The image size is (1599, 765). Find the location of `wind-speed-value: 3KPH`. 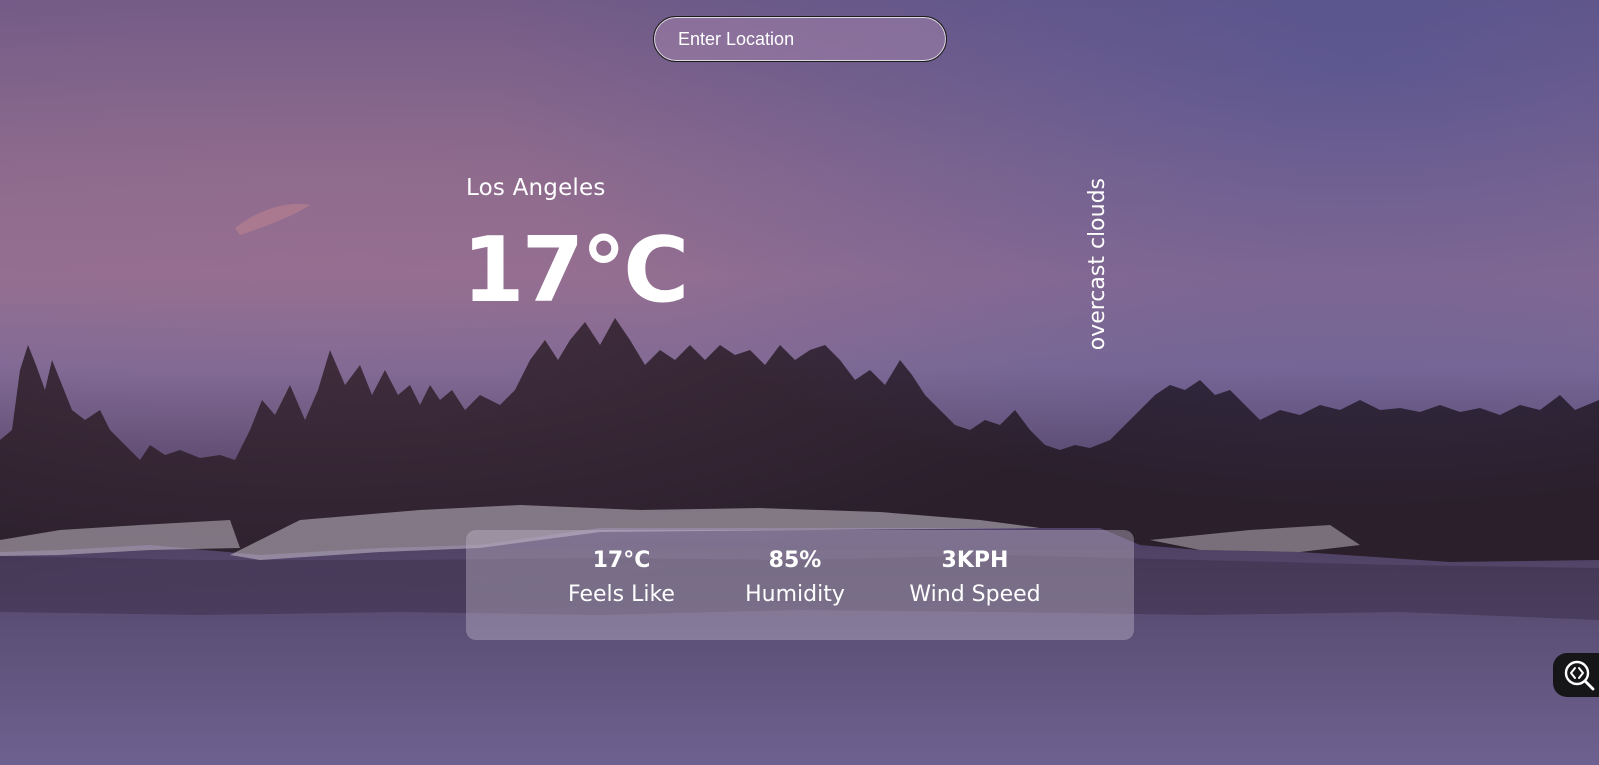

wind-speed-value: 3KPH is located at coordinates (975, 560).